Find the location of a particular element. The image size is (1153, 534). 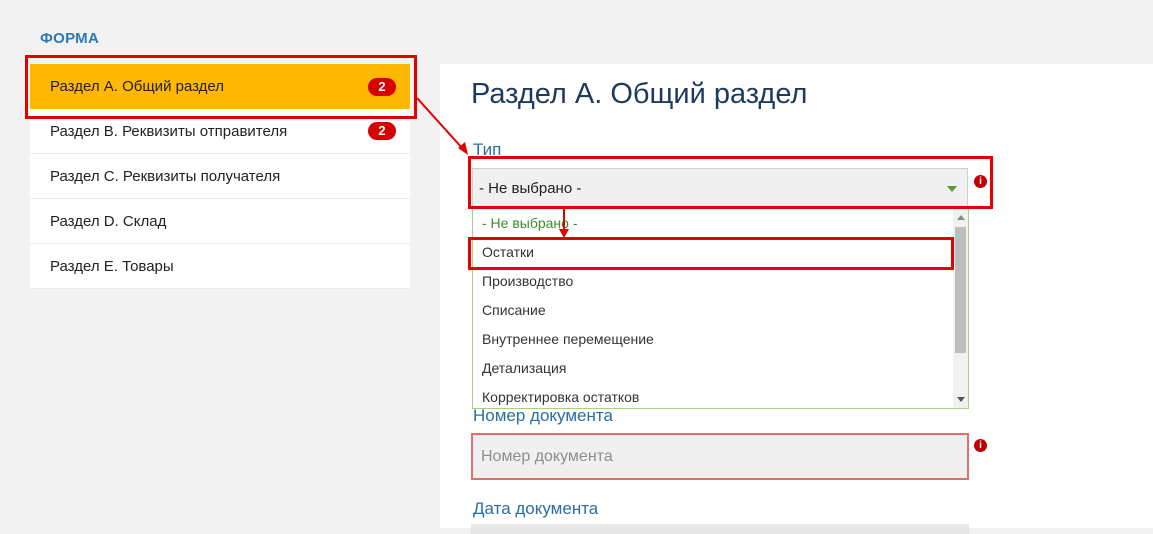

section-title: Раздел A. Общий раздел is located at coordinates (639, 94).